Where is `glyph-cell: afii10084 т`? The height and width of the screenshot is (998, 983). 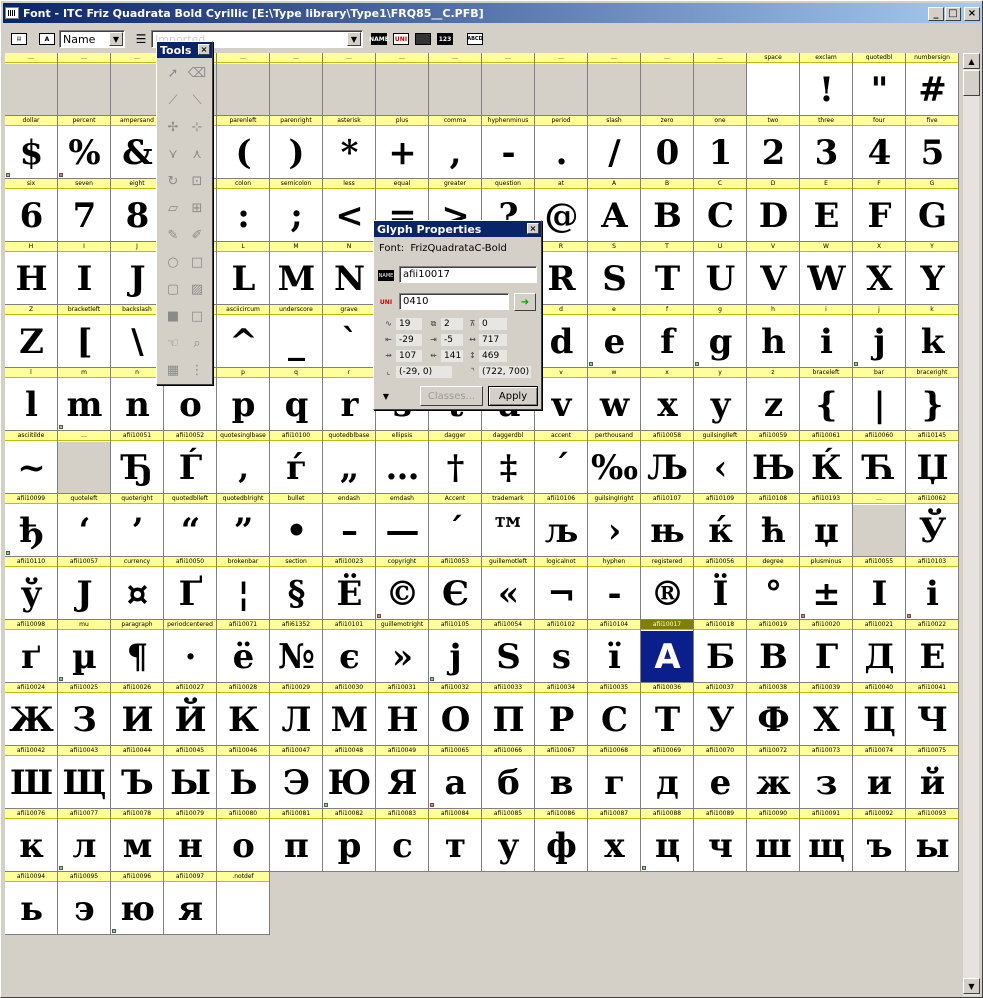 glyph-cell: afii10084 т is located at coordinates (455, 840).